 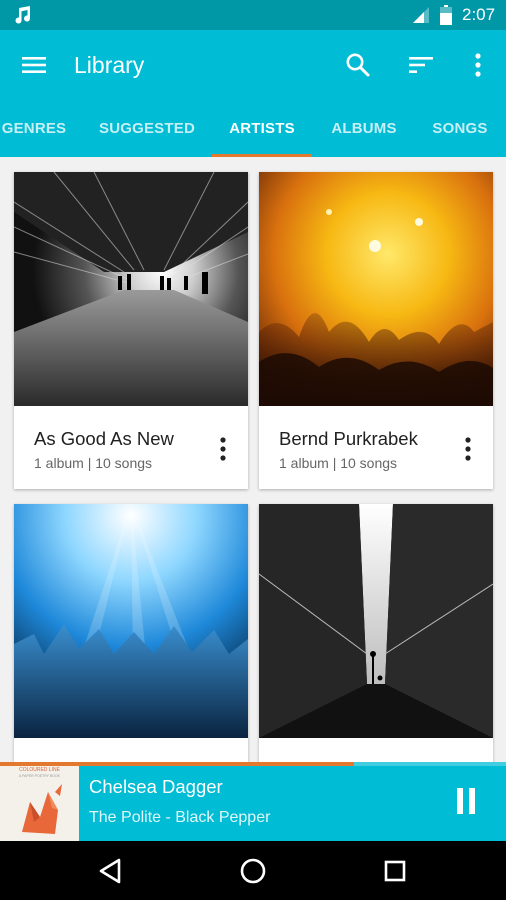 What do you see at coordinates (446, 15) in the screenshot?
I see `battery-icon` at bounding box center [446, 15].